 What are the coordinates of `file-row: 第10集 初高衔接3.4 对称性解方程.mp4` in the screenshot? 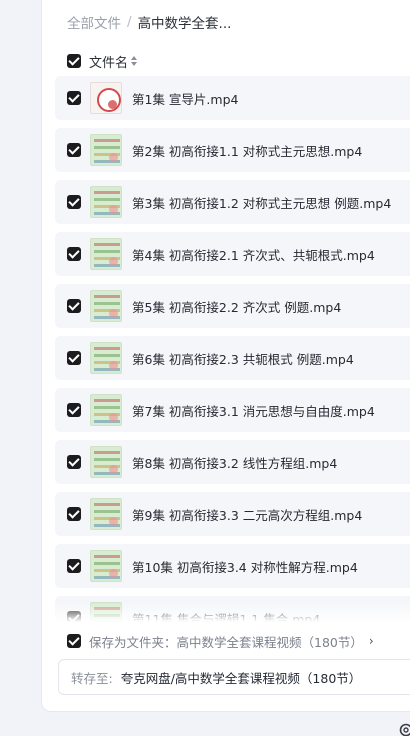 It's located at (232, 566).